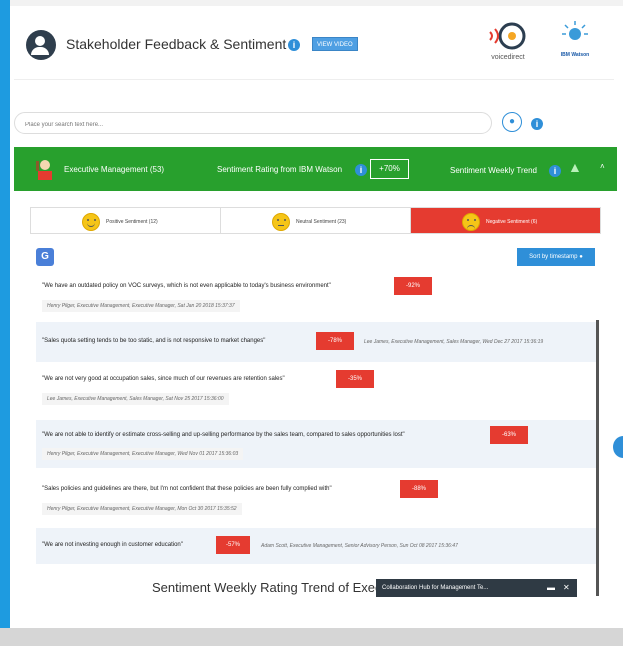 Image resolution: width=623 pixels, height=646 pixels. I want to click on tab-negative-sentiment: Negative Sentiment (6), so click(505, 220).